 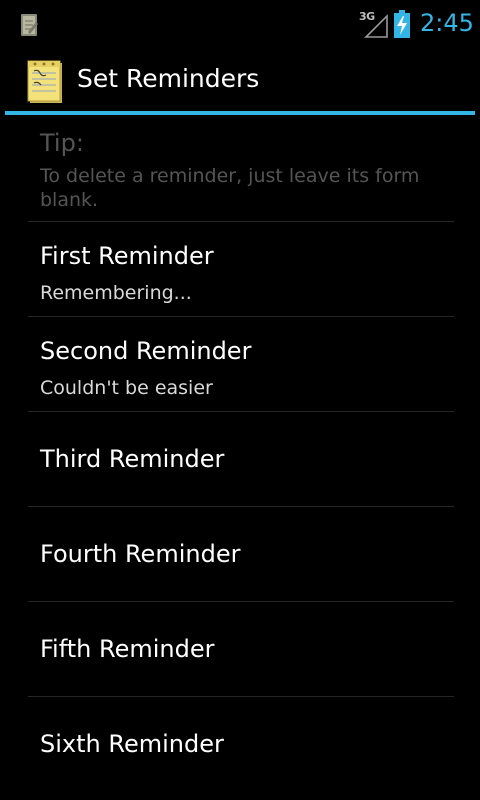 I want to click on tip-title: Tip:, so click(x=62, y=143).